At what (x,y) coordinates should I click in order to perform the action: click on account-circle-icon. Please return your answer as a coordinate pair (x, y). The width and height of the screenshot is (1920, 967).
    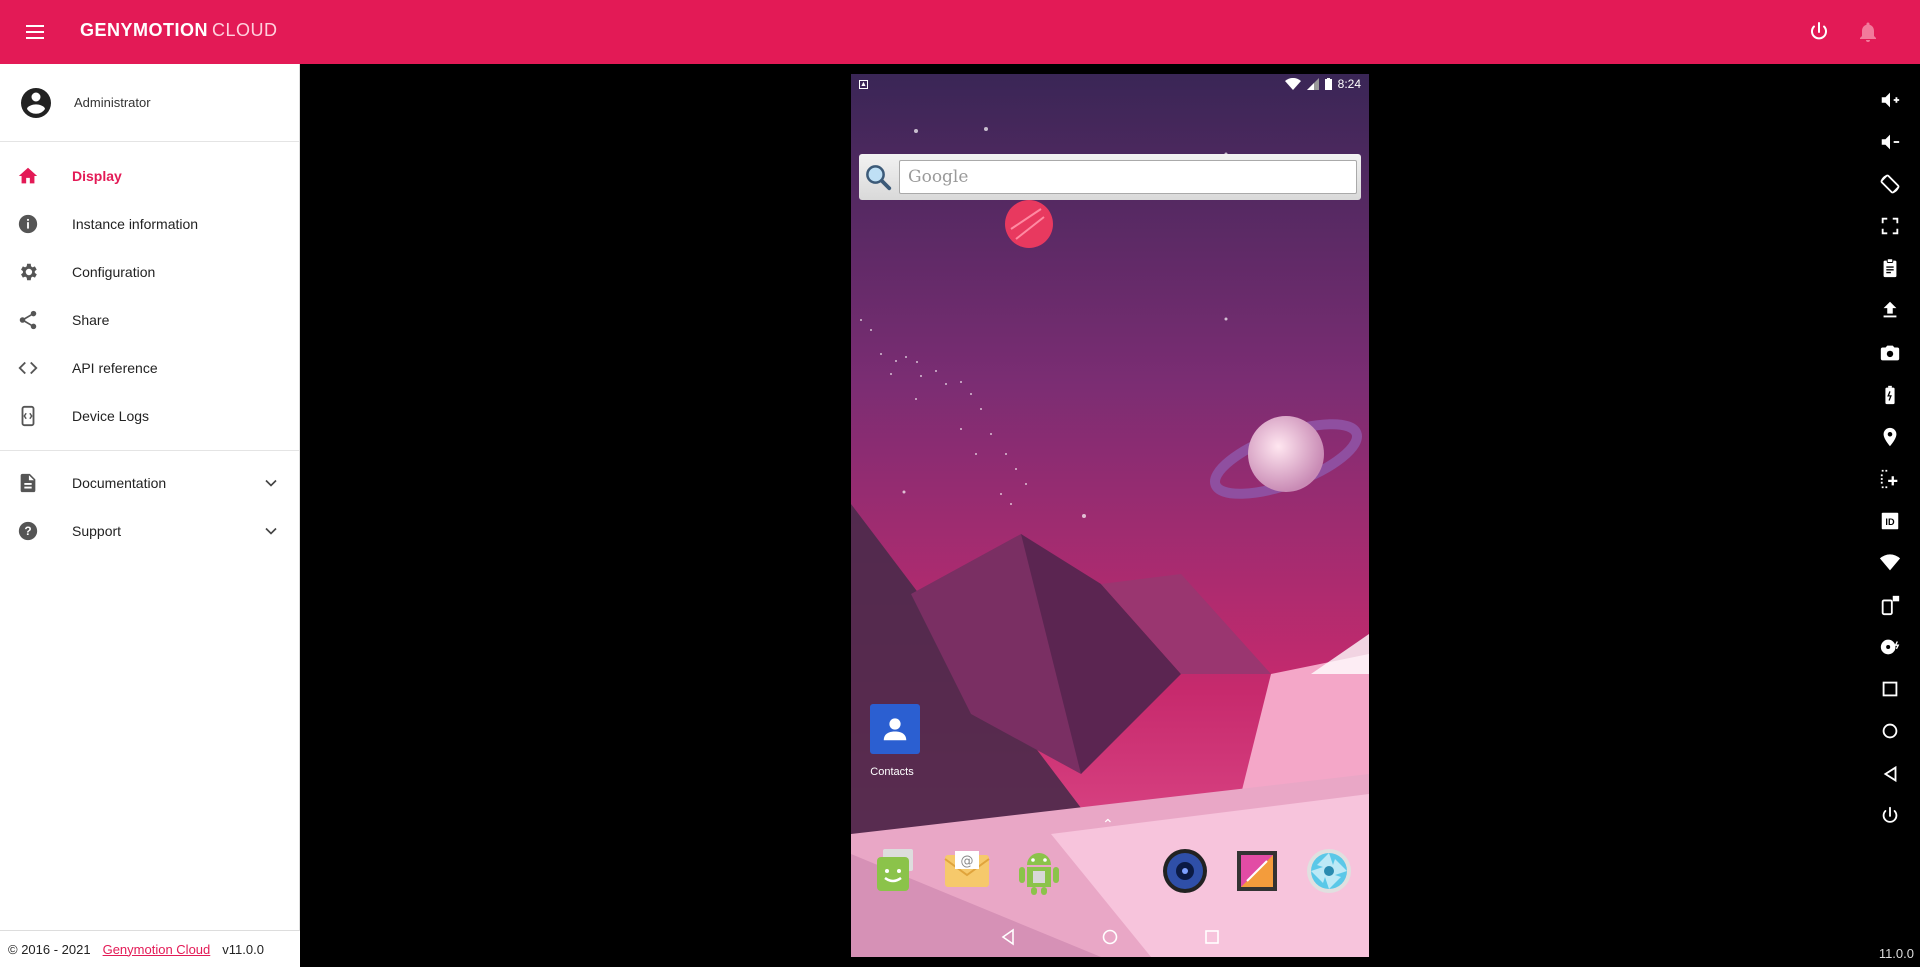
    Looking at the image, I should click on (36, 102).